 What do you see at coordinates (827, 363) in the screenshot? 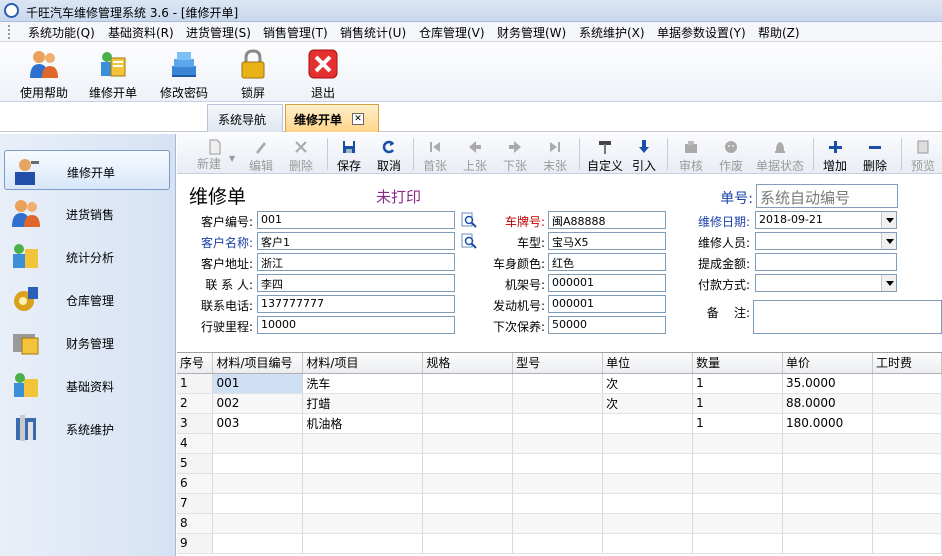
I see `column-header: 单价` at bounding box center [827, 363].